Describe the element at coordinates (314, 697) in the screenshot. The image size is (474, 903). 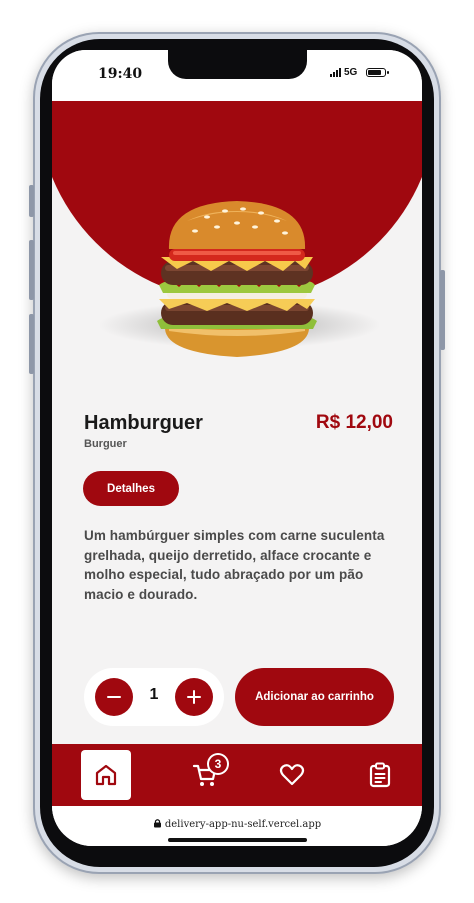
I see `add-to-cart-button: Adicionar ao carrinho` at that location.